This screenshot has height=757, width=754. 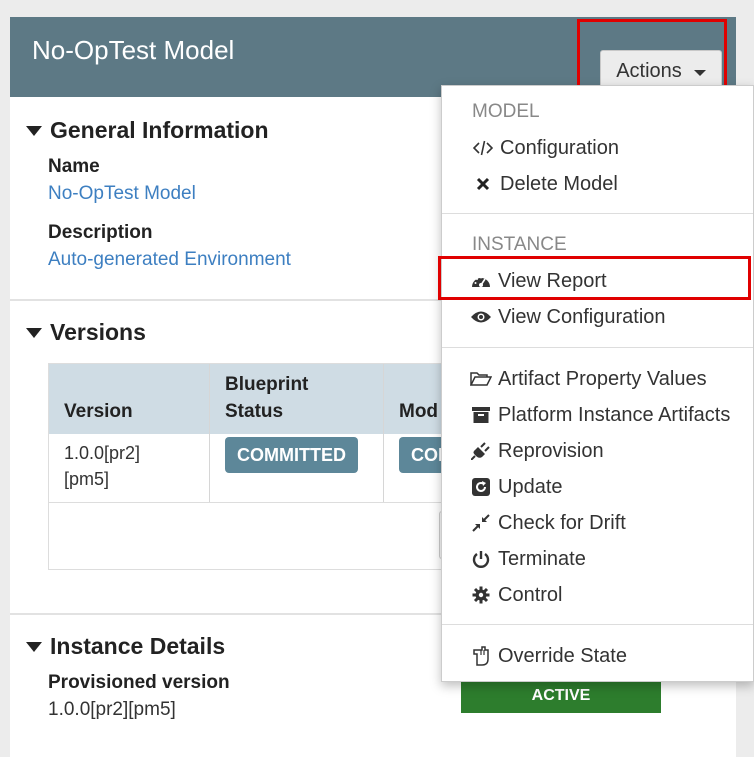 I want to click on menu-item-reprovision: Reprovision, so click(x=537, y=451).